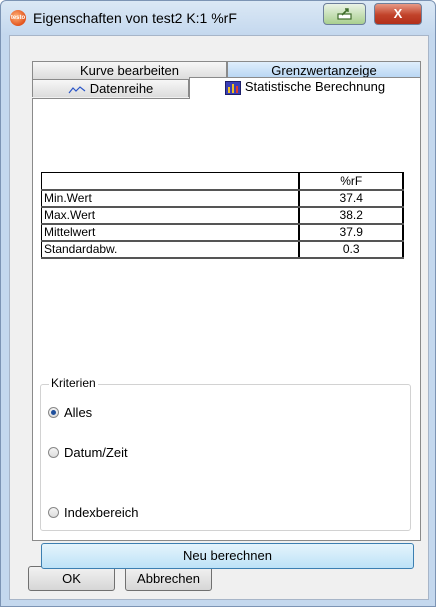 The height and width of the screenshot is (607, 436). I want to click on stat-value: 38.2, so click(351, 215).